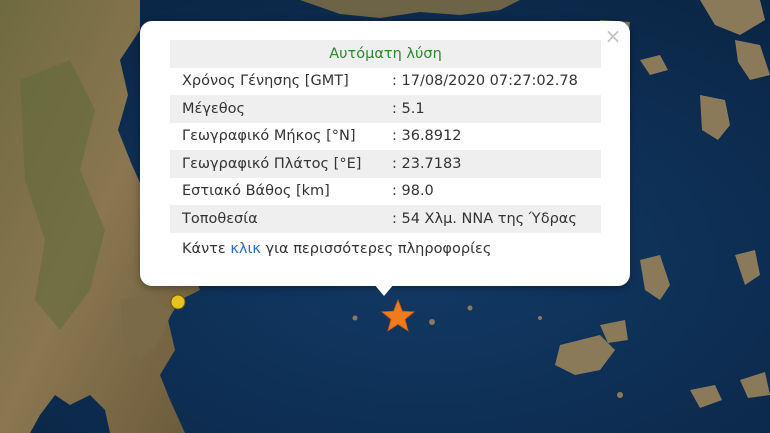 Image resolution: width=770 pixels, height=433 pixels. Describe the element at coordinates (613, 36) in the screenshot. I see `close-icon: ×` at that location.